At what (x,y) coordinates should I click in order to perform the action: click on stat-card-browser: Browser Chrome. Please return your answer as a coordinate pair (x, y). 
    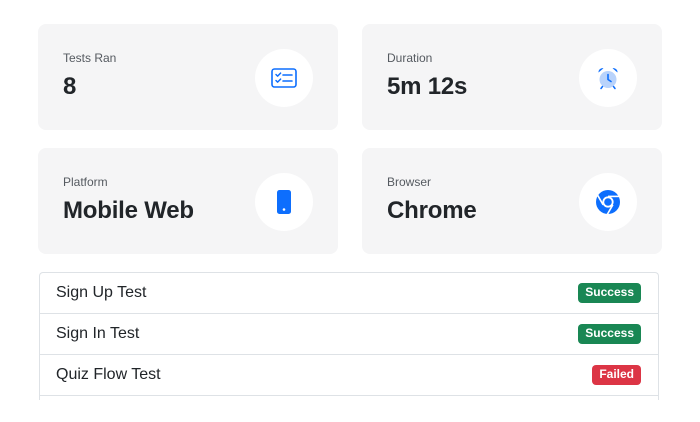
    Looking at the image, I should click on (512, 201).